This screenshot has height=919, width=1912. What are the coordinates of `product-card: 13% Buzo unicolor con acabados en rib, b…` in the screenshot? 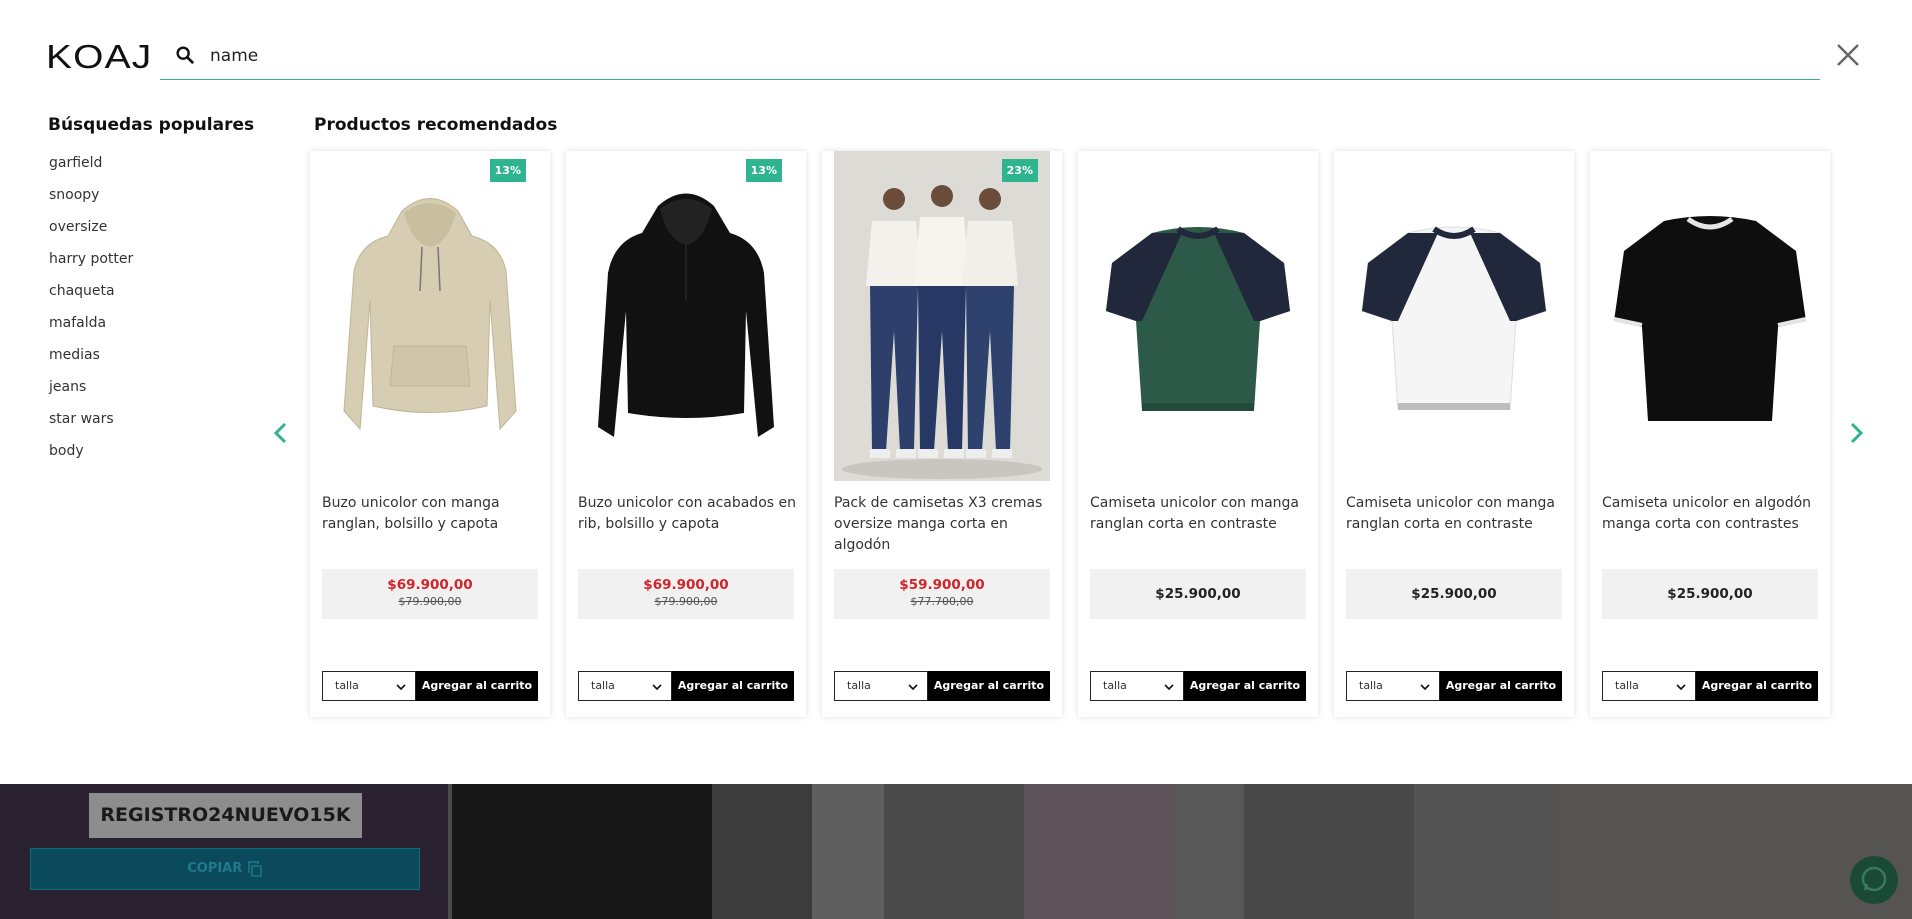 It's located at (686, 434).